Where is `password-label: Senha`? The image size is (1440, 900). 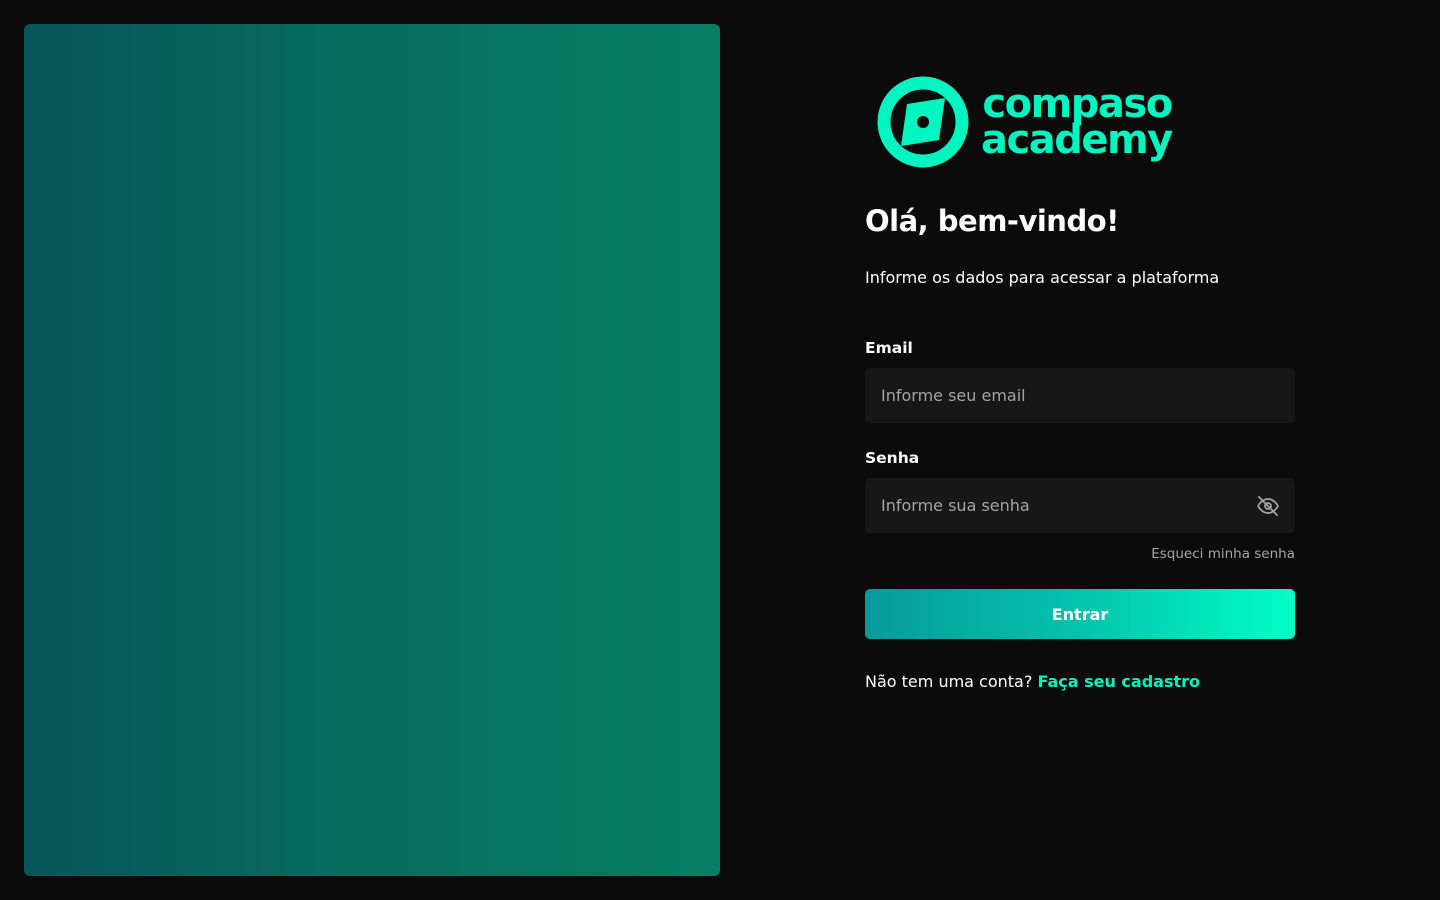 password-label: Senha is located at coordinates (892, 458).